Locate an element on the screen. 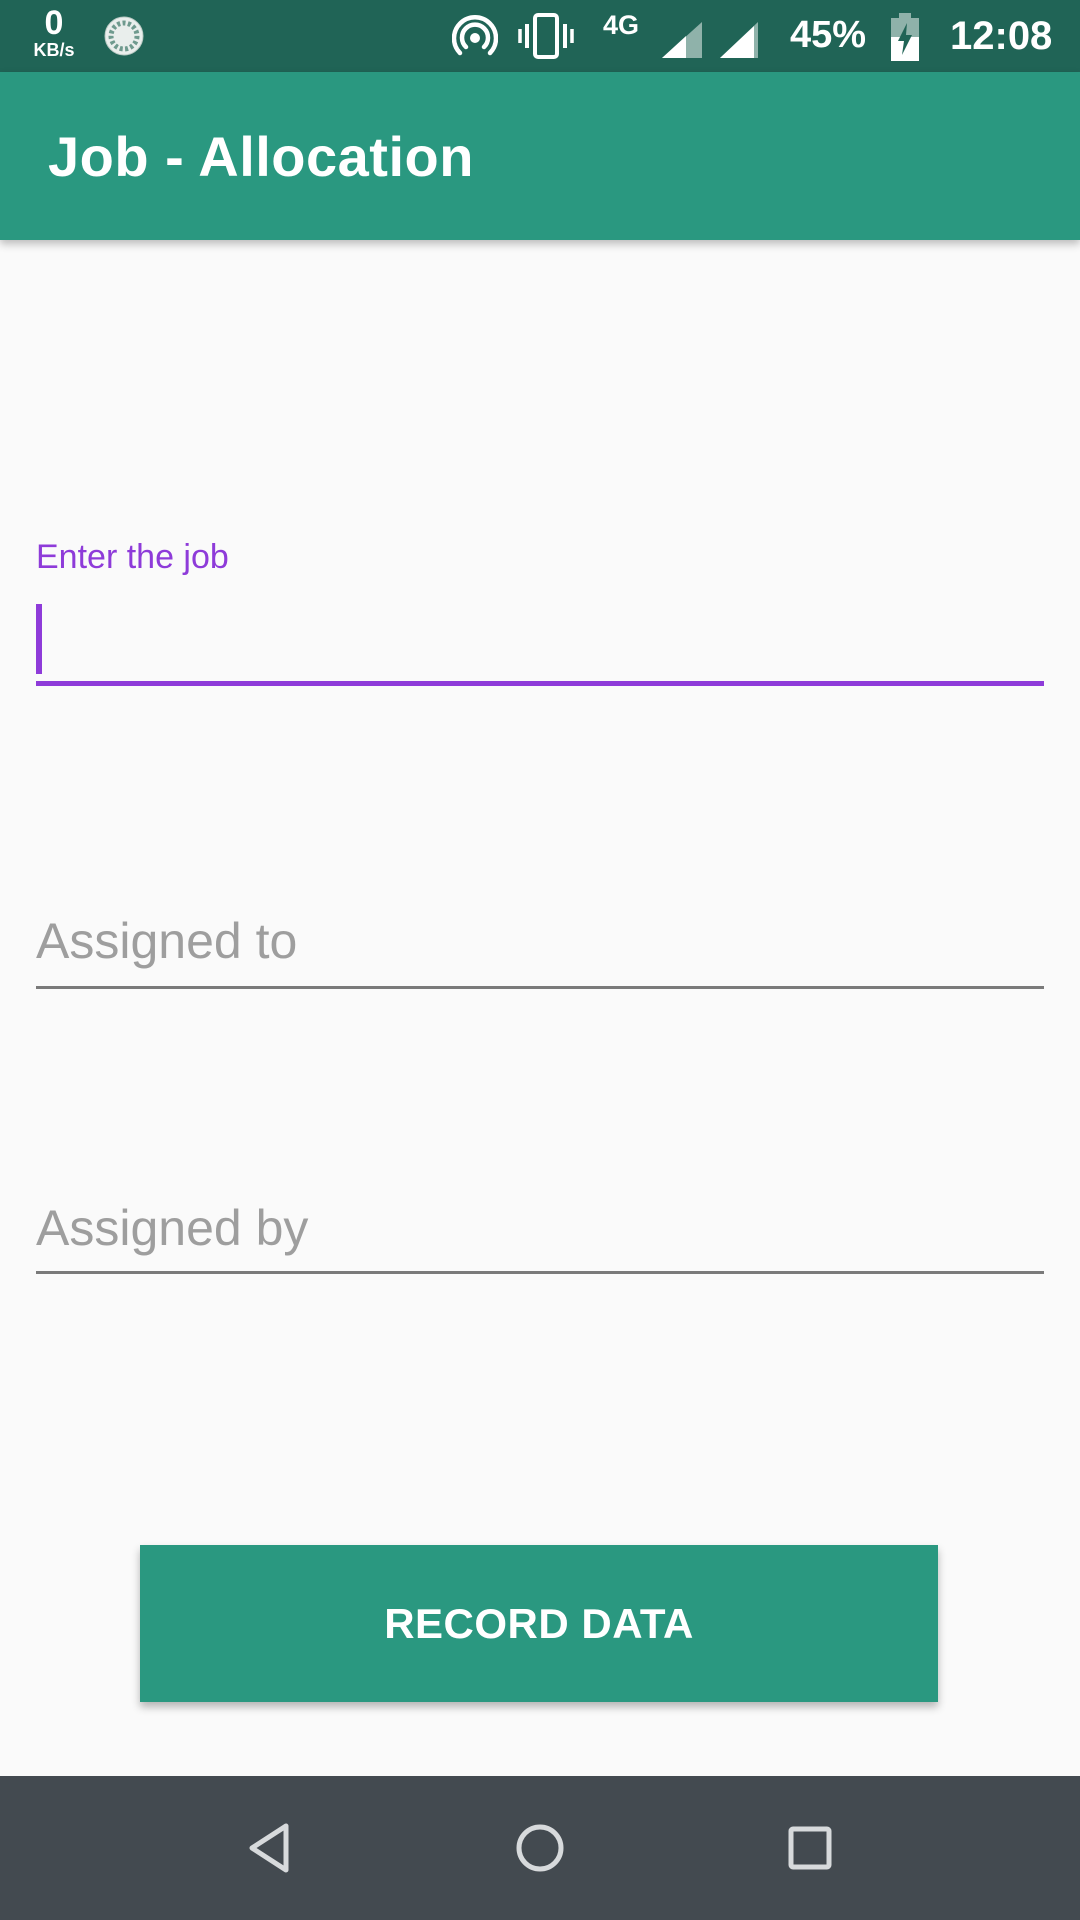  job-input is located at coordinates (546, 639).